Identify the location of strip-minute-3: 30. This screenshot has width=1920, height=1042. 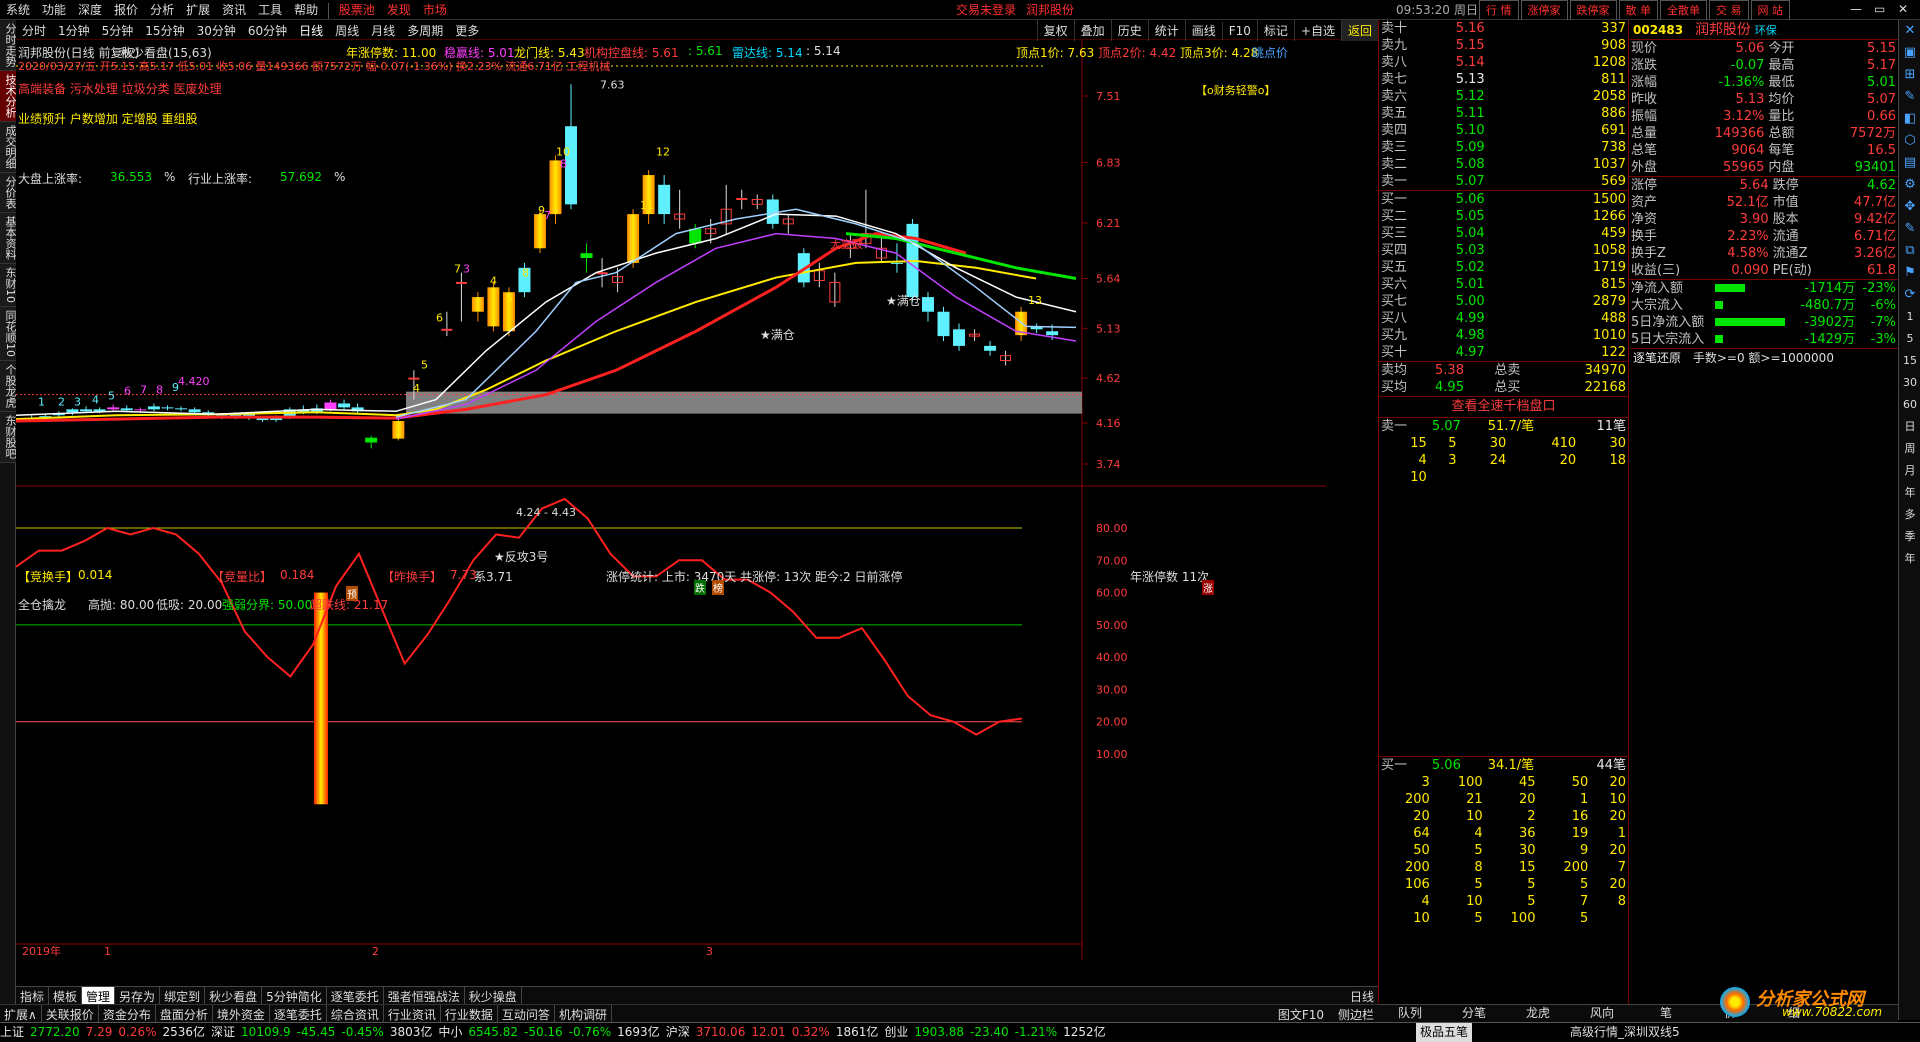
(1909, 383).